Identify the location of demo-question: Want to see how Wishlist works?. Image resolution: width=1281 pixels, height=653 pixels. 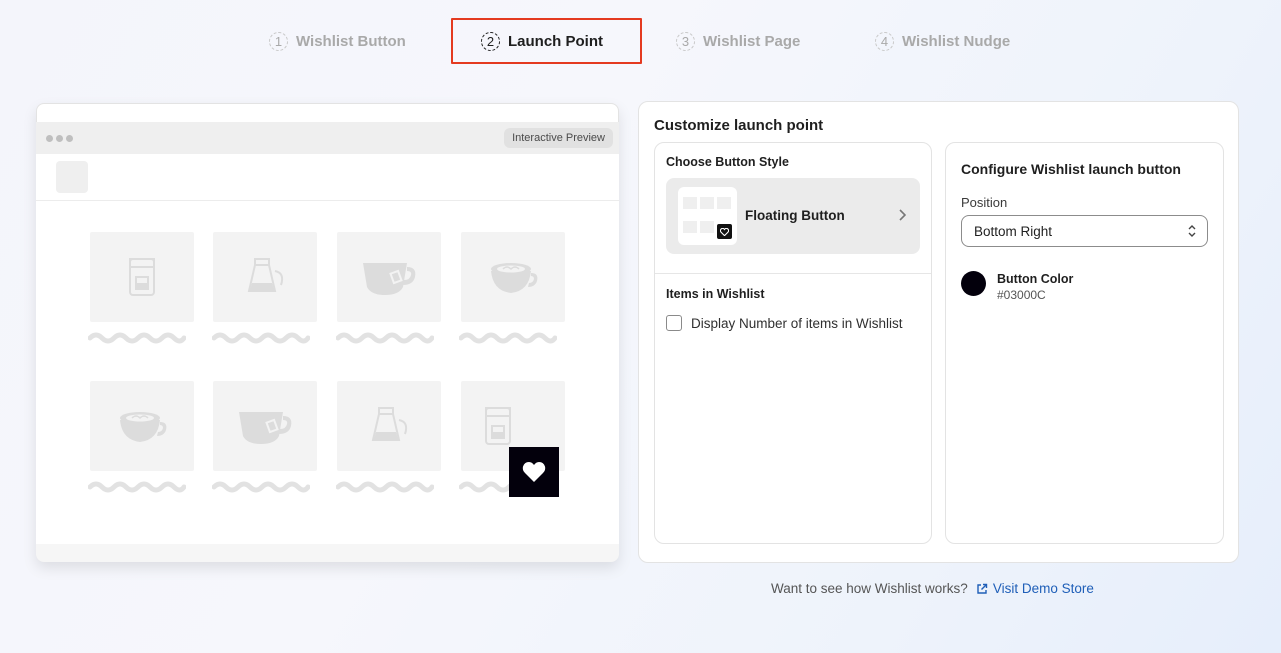
(869, 588).